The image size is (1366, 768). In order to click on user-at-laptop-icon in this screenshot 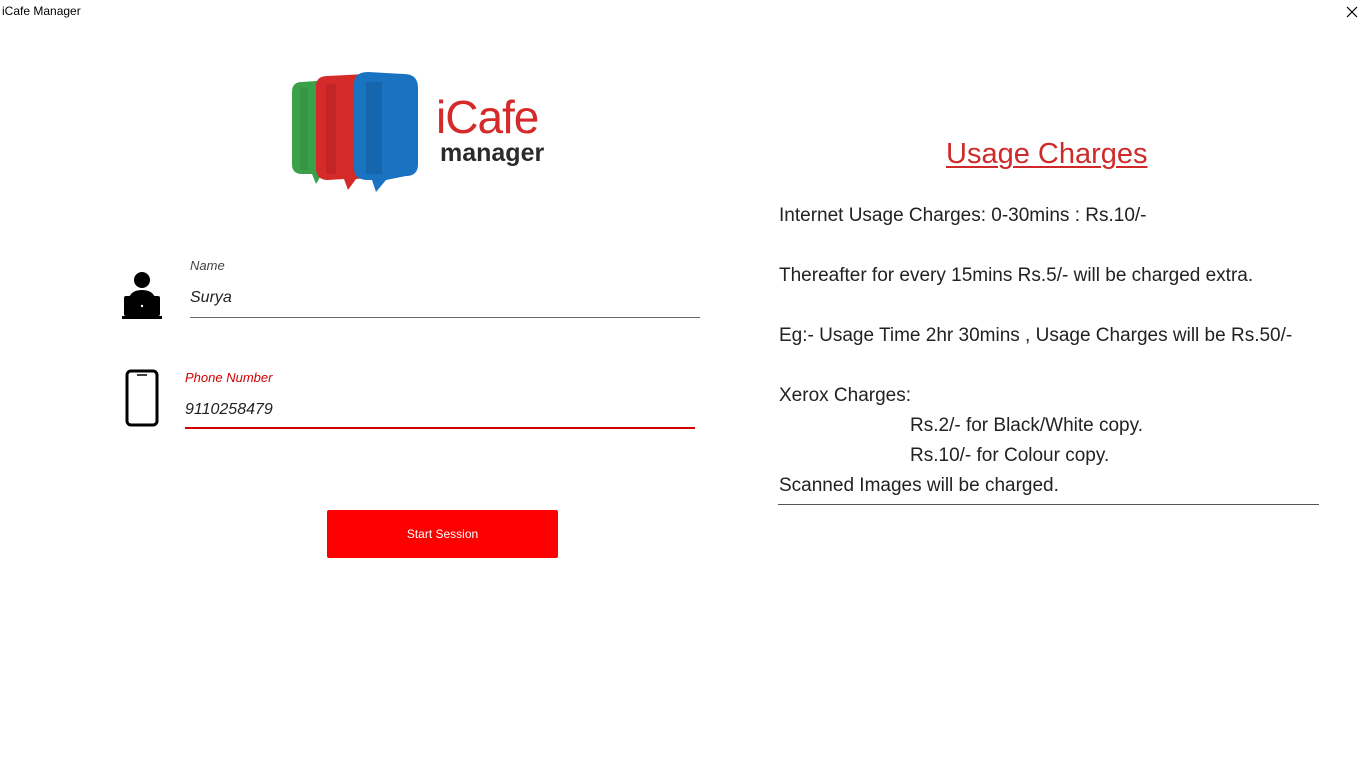, I will do `click(142, 295)`.